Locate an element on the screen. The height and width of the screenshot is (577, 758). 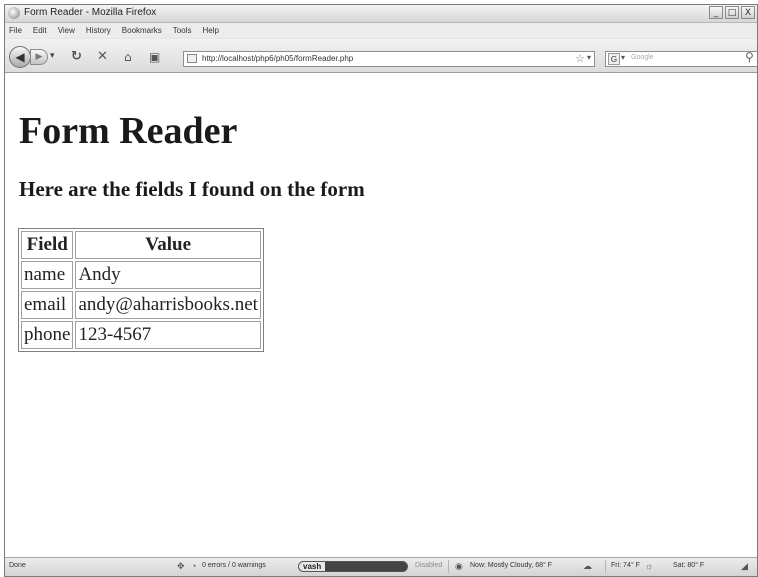
minimize-button: _ is located at coordinates (716, 12).